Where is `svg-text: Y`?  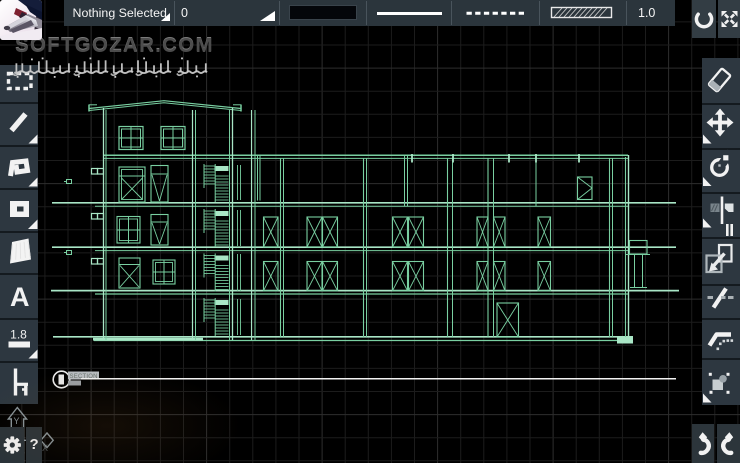
svg-text: Y is located at coordinates (17, 421).